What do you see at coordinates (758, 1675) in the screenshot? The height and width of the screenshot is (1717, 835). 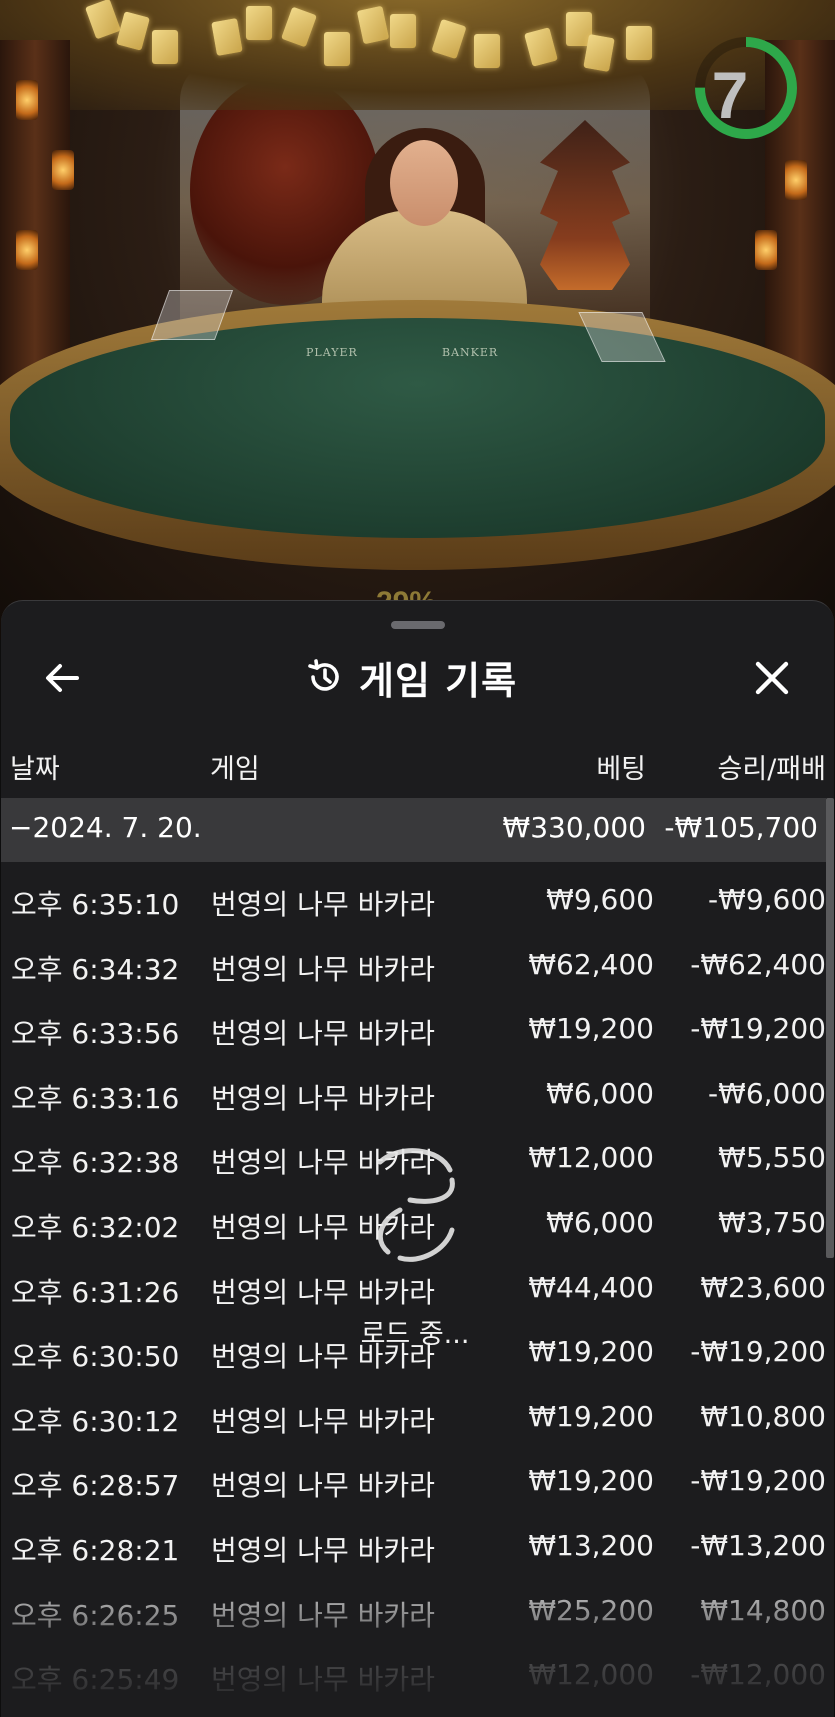 I see `row-result: -₩12,000` at bounding box center [758, 1675].